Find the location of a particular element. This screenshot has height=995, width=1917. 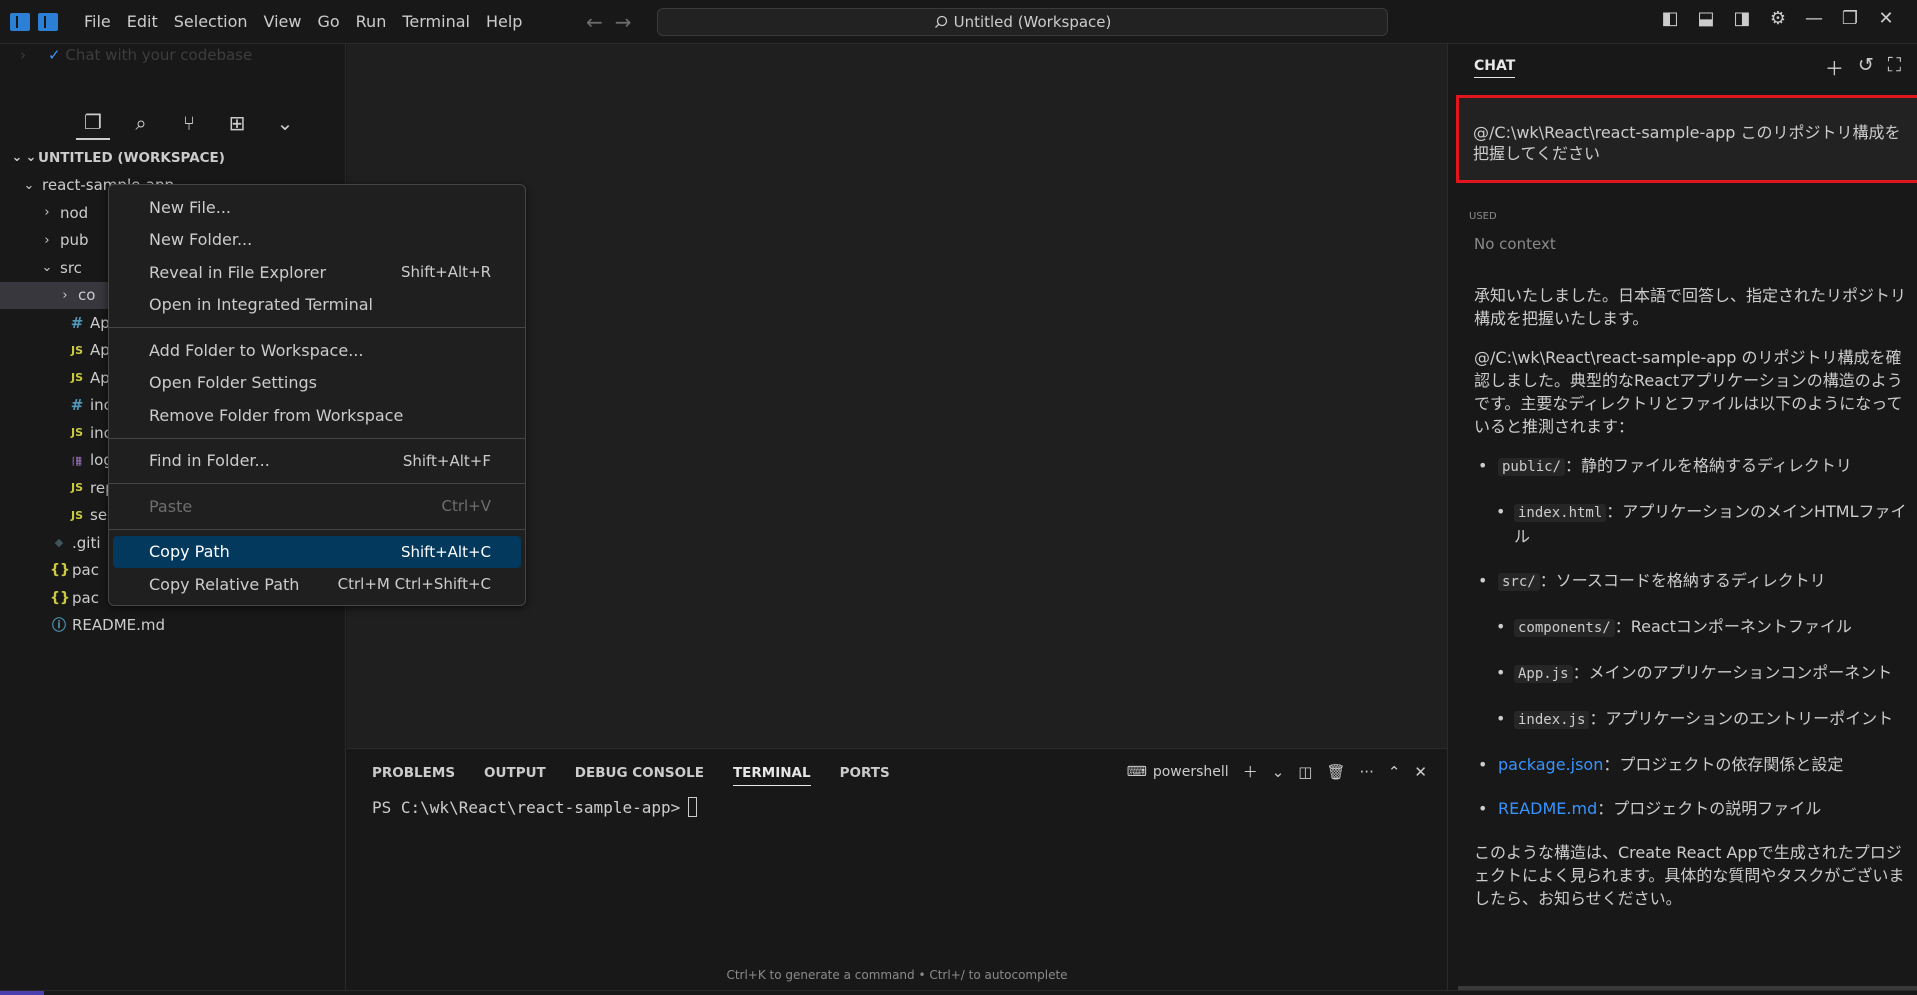

response-list-item: App.js：メインのアプリケーションコンポーネント is located at coordinates (1703, 673).